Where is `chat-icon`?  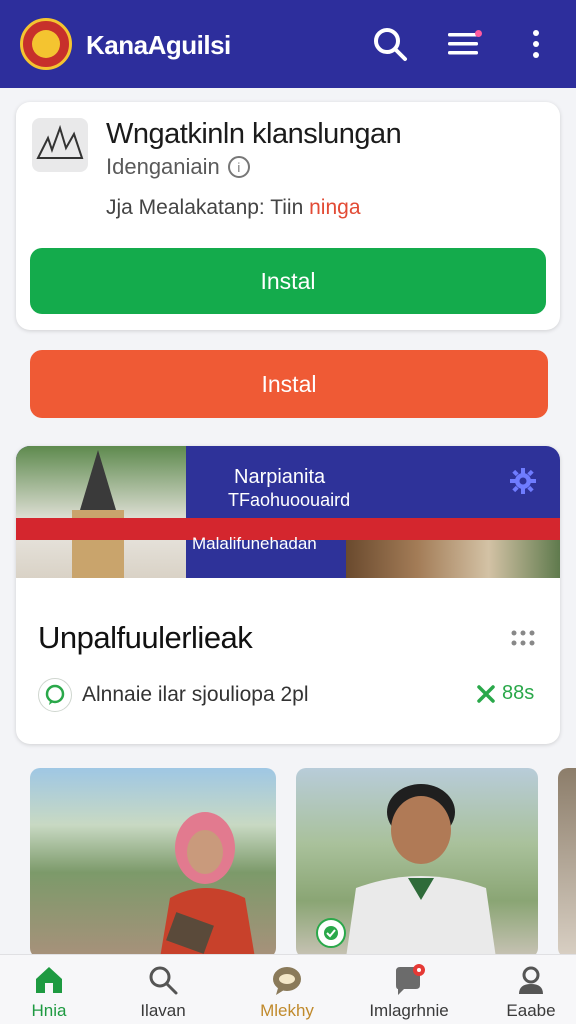 chat-icon is located at coordinates (55, 695).